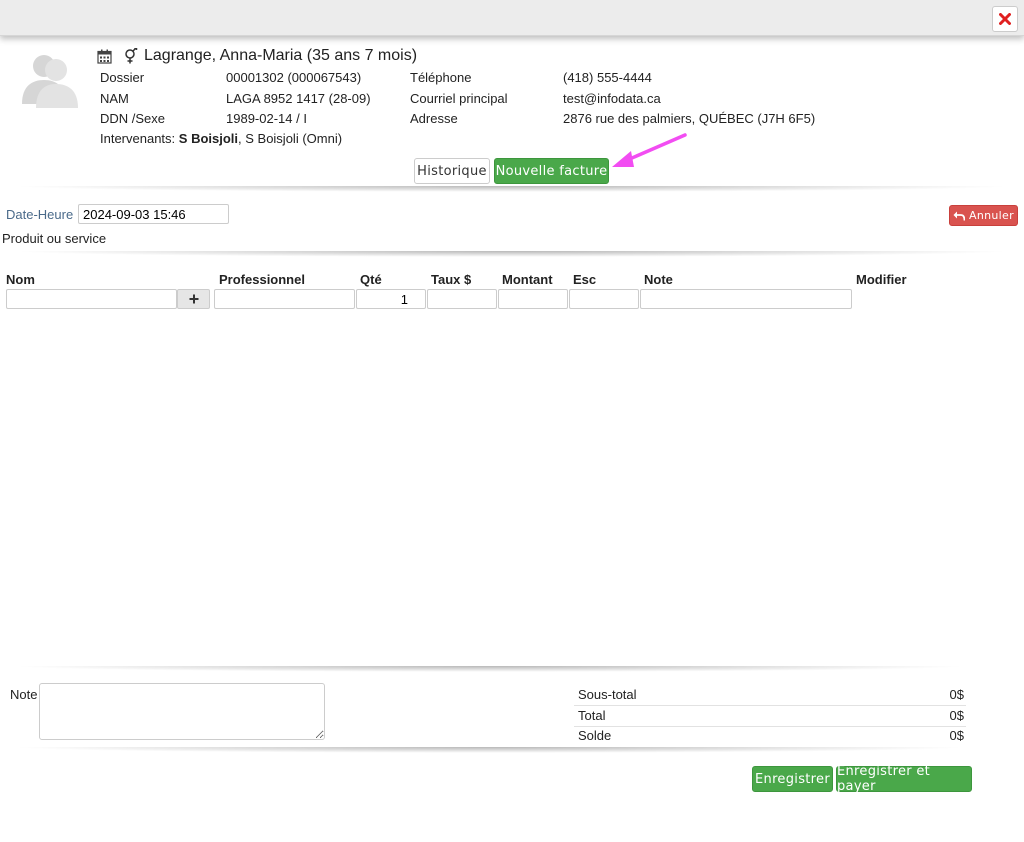 This screenshot has width=1024, height=842. I want to click on dossier-label: Dossier, so click(122, 77).